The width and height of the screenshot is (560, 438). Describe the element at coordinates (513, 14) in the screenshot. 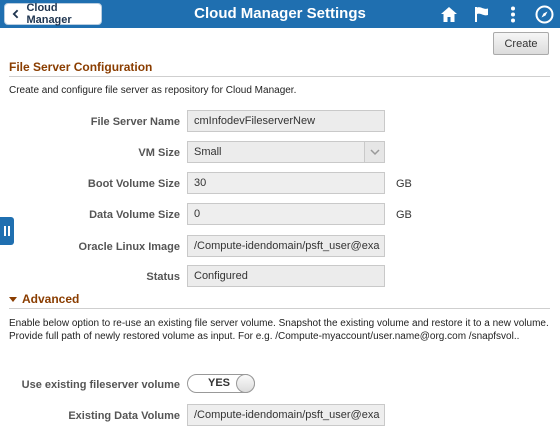

I see `more-menu-icon` at that location.